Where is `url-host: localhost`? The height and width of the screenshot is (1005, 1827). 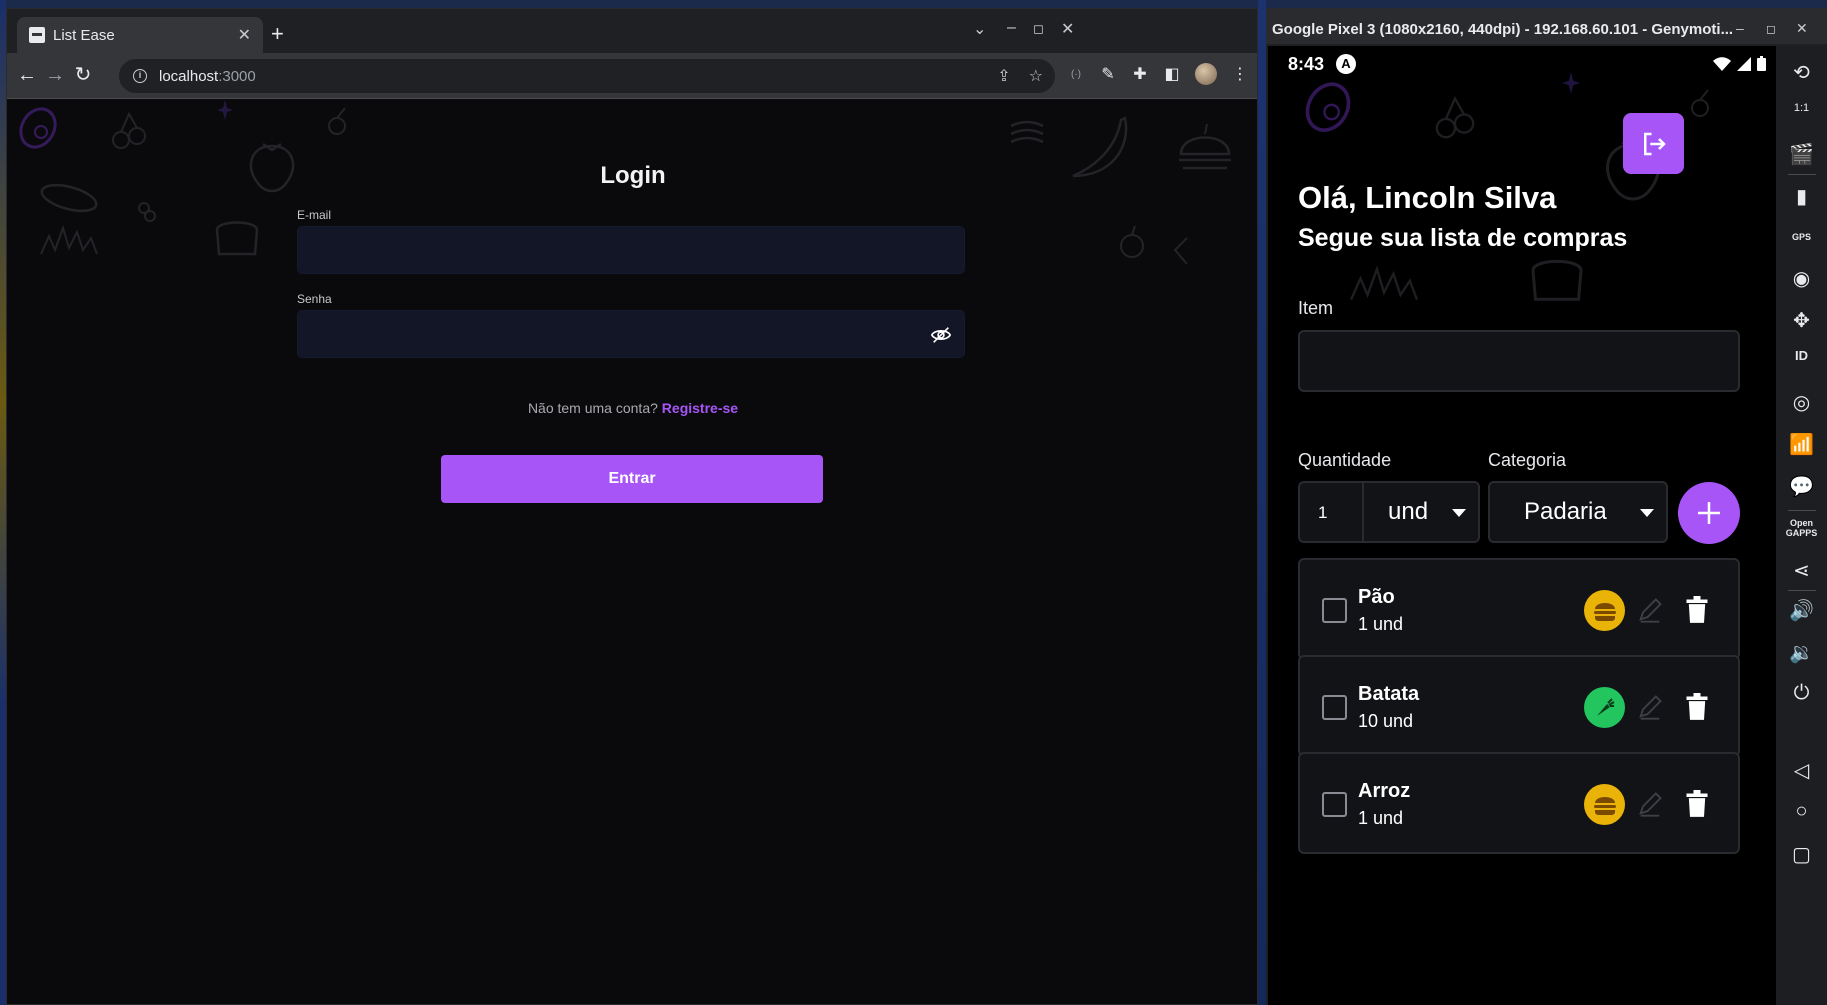 url-host: localhost is located at coordinates (189, 76).